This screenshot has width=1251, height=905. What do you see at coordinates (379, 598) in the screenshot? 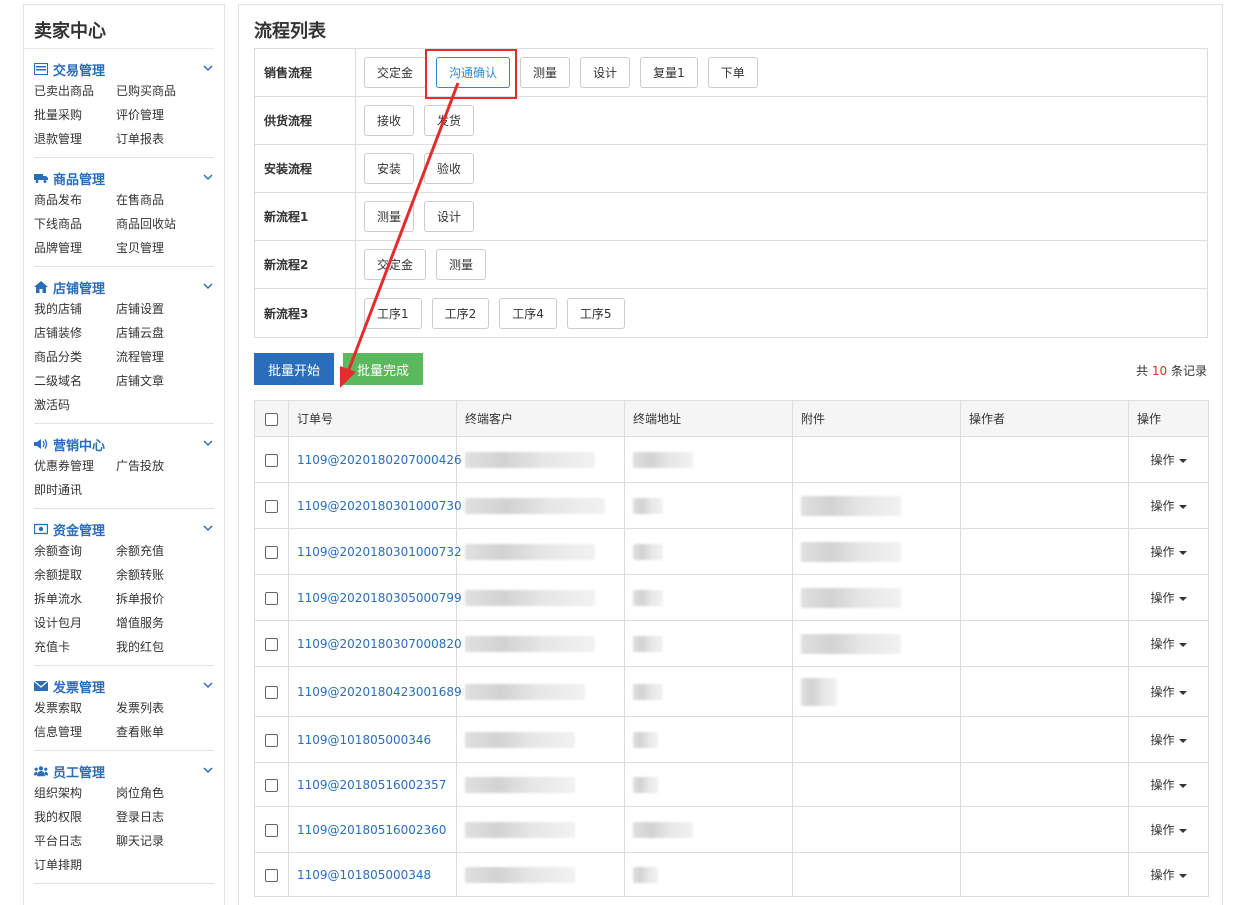
I see `order-number-link: 1109@2020180305000799` at bounding box center [379, 598].